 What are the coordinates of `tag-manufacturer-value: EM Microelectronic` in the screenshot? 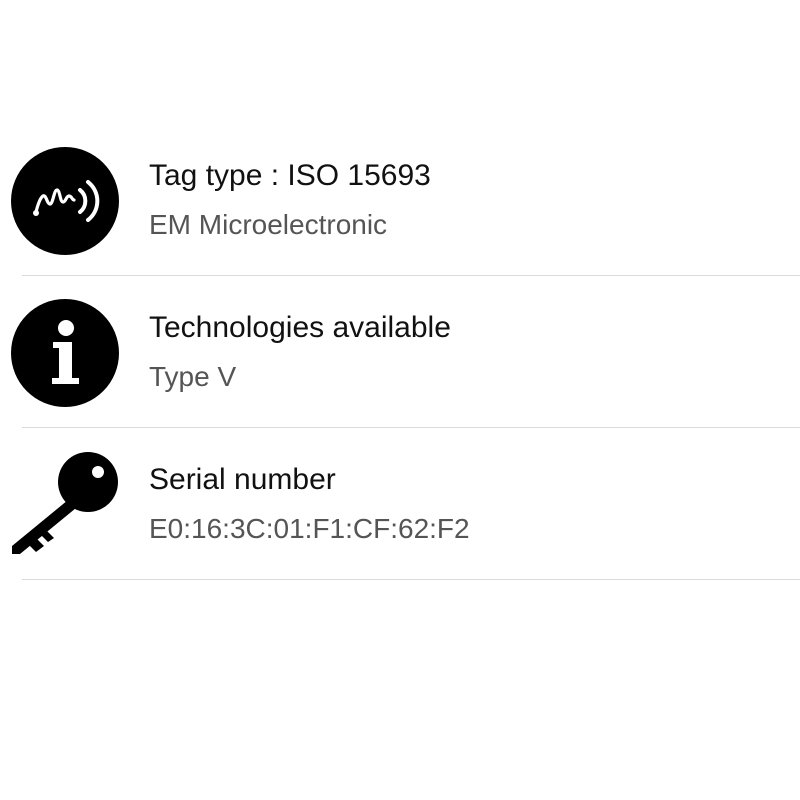 It's located at (268, 224).